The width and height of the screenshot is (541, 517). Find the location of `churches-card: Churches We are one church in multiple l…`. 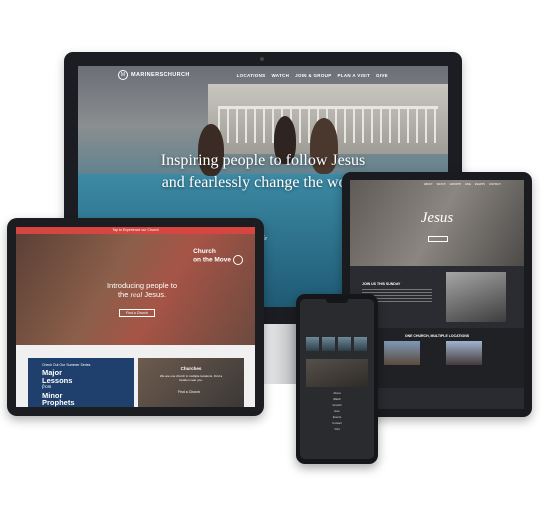

churches-card: Churches We are one church in multiple l… is located at coordinates (191, 382).